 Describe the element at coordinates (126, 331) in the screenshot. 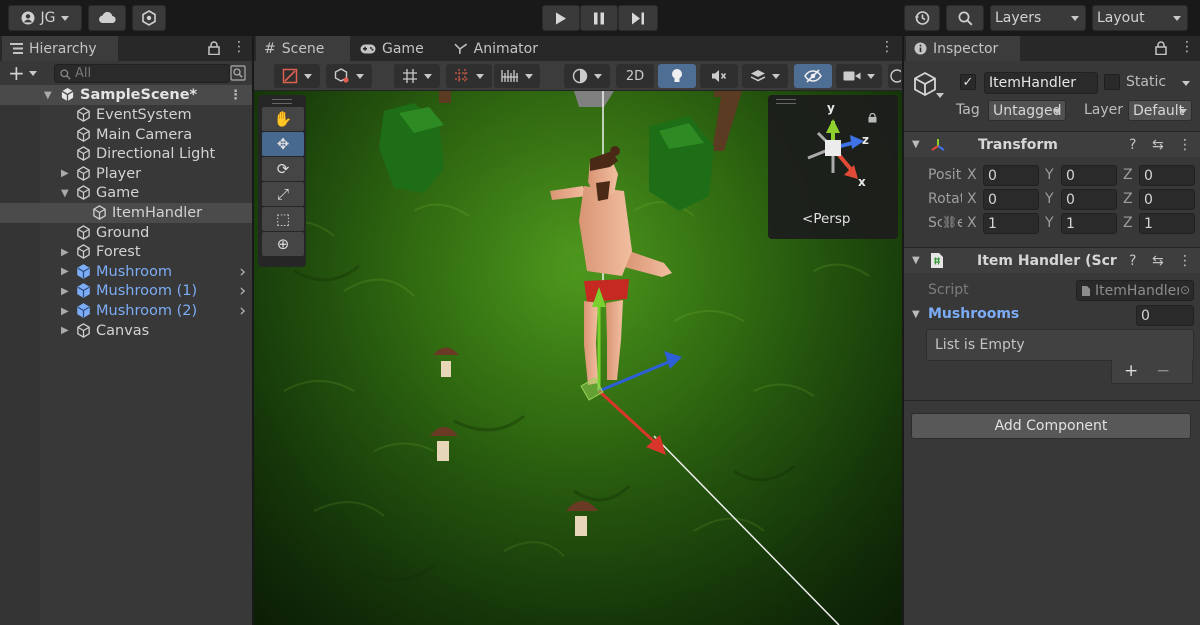

I see `hierarchy-item: ▶ Canvas` at that location.